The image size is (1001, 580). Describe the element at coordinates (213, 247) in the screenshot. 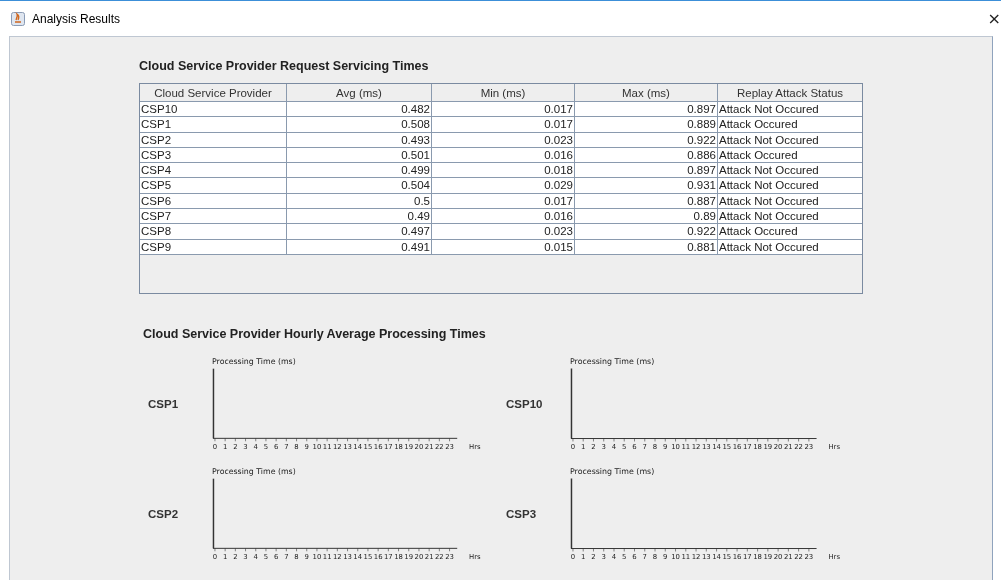

I see `table-cell: CSP9` at that location.